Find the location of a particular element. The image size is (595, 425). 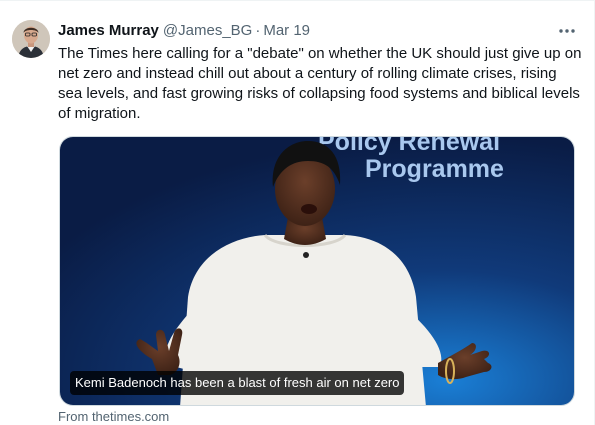

tweet-header: James Murray @James_BG · Mar 19 is located at coordinates (184, 32).